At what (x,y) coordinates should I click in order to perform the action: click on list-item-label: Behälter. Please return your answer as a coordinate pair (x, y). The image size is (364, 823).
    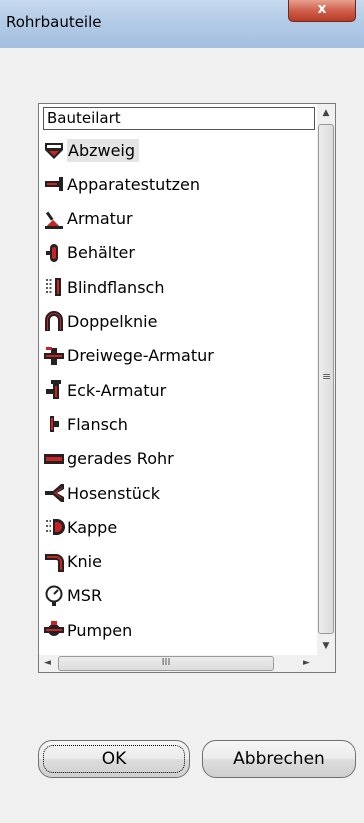
    Looking at the image, I should click on (101, 253).